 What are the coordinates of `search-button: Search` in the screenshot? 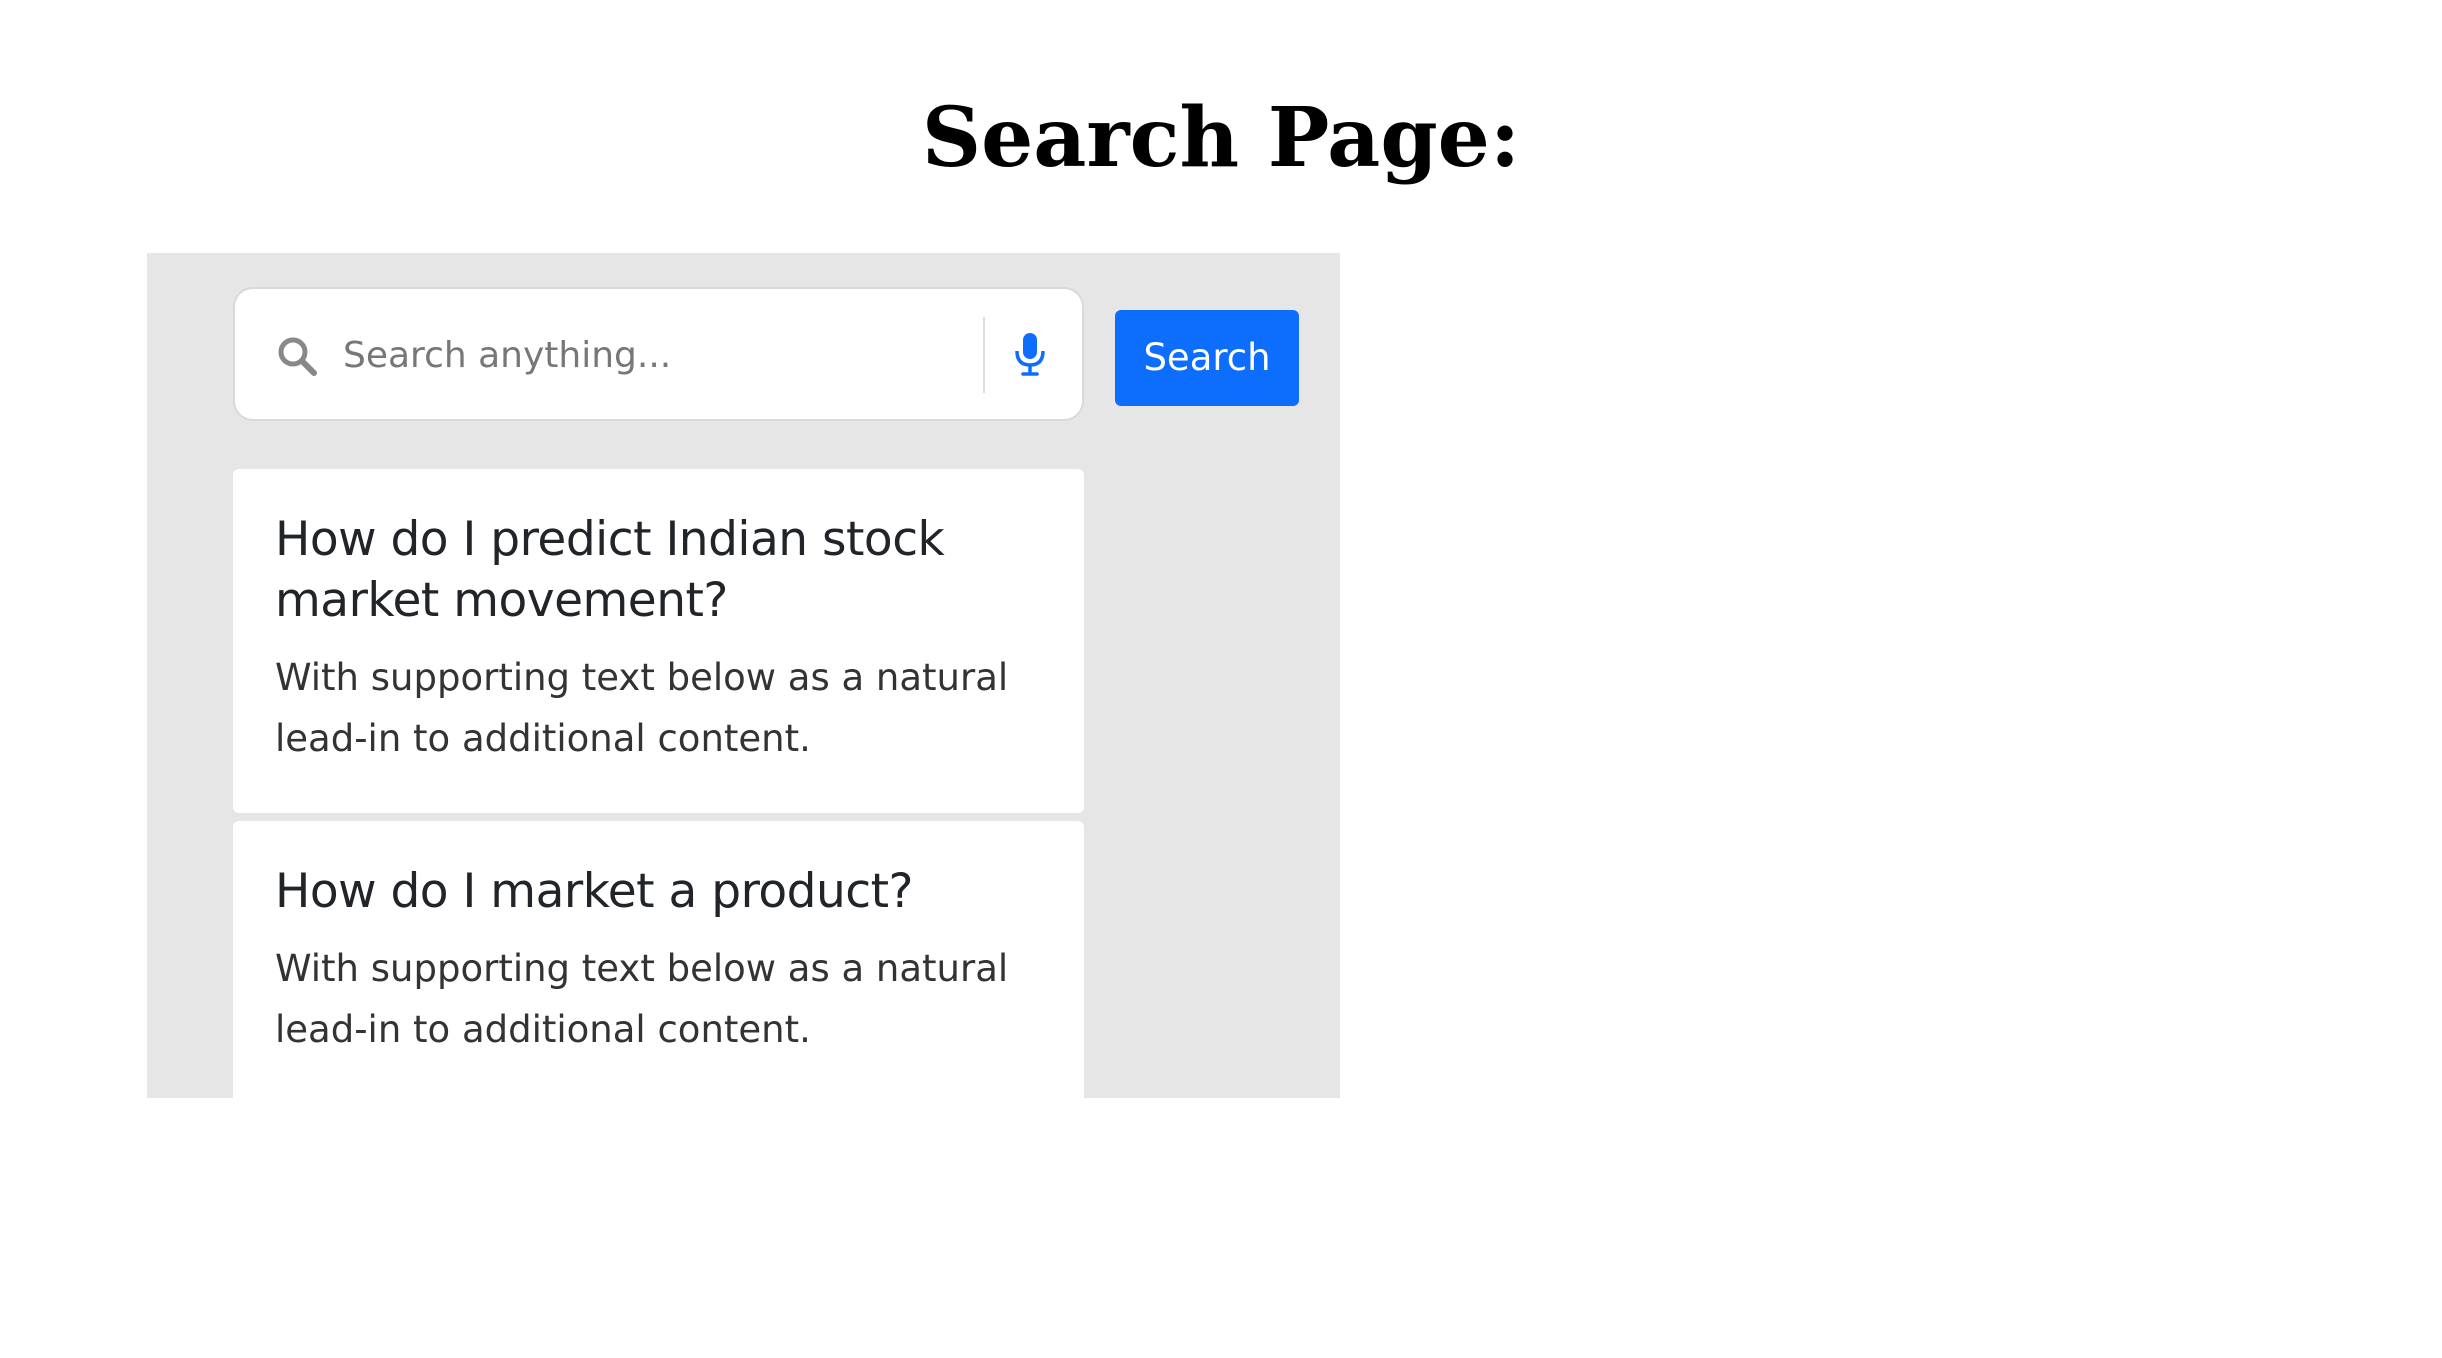 It's located at (1207, 358).